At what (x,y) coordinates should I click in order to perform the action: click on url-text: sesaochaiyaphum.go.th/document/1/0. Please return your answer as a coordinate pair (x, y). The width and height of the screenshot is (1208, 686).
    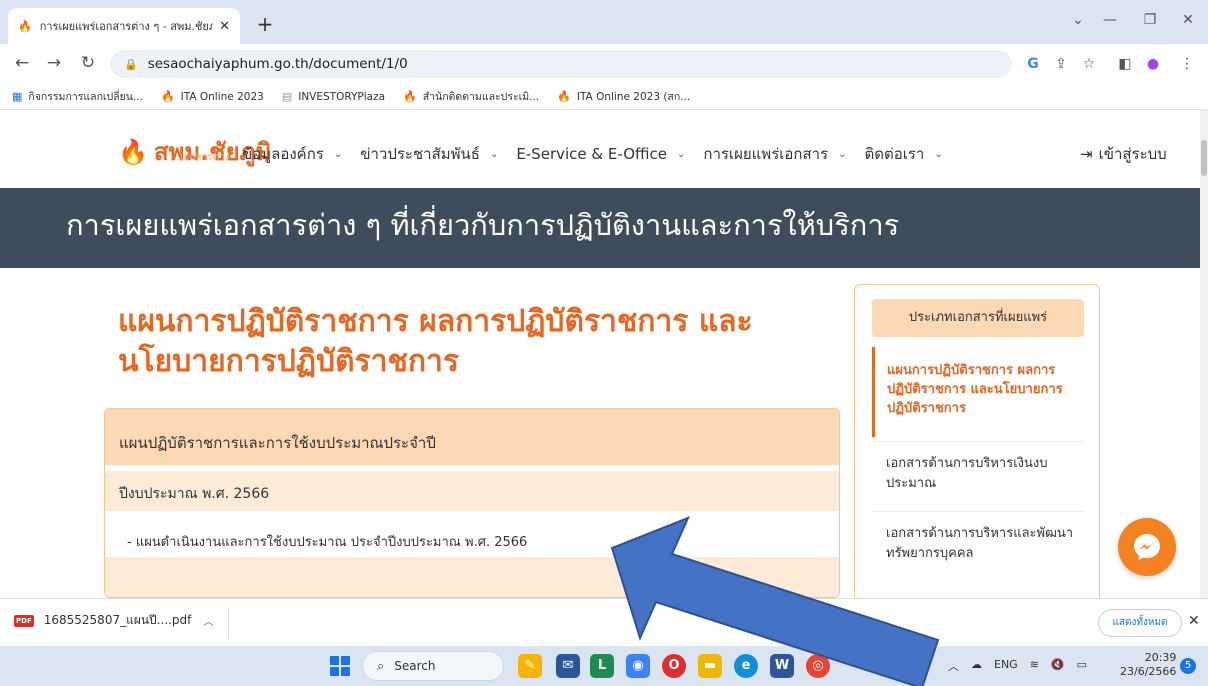
    Looking at the image, I should click on (277, 64).